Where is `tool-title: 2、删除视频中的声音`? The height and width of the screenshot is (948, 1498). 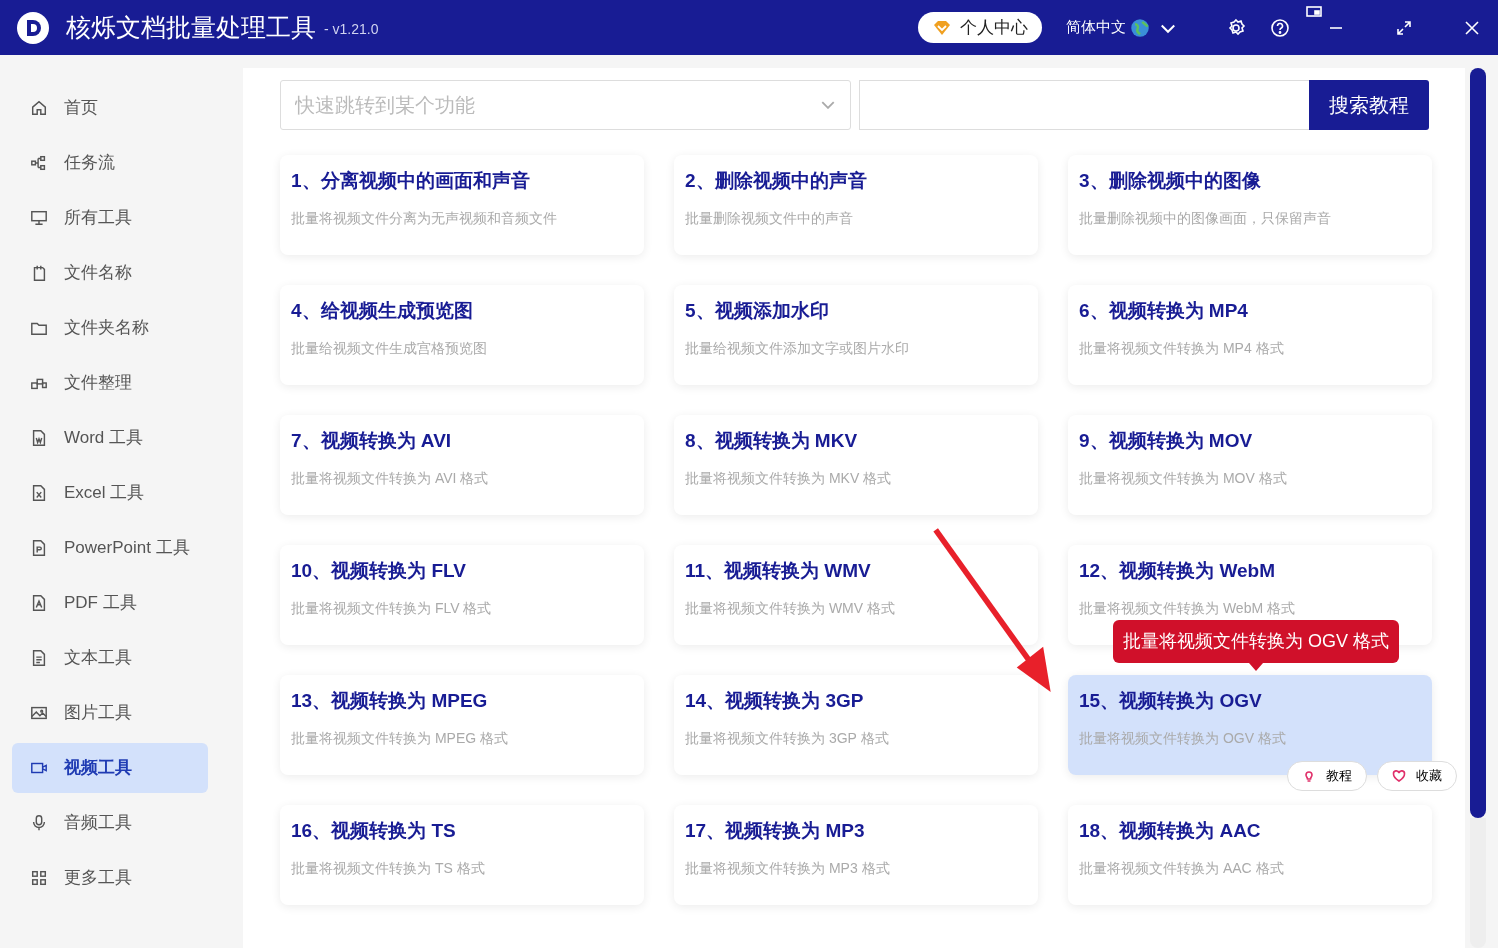 tool-title: 2、删除视频中的声音 is located at coordinates (776, 181).